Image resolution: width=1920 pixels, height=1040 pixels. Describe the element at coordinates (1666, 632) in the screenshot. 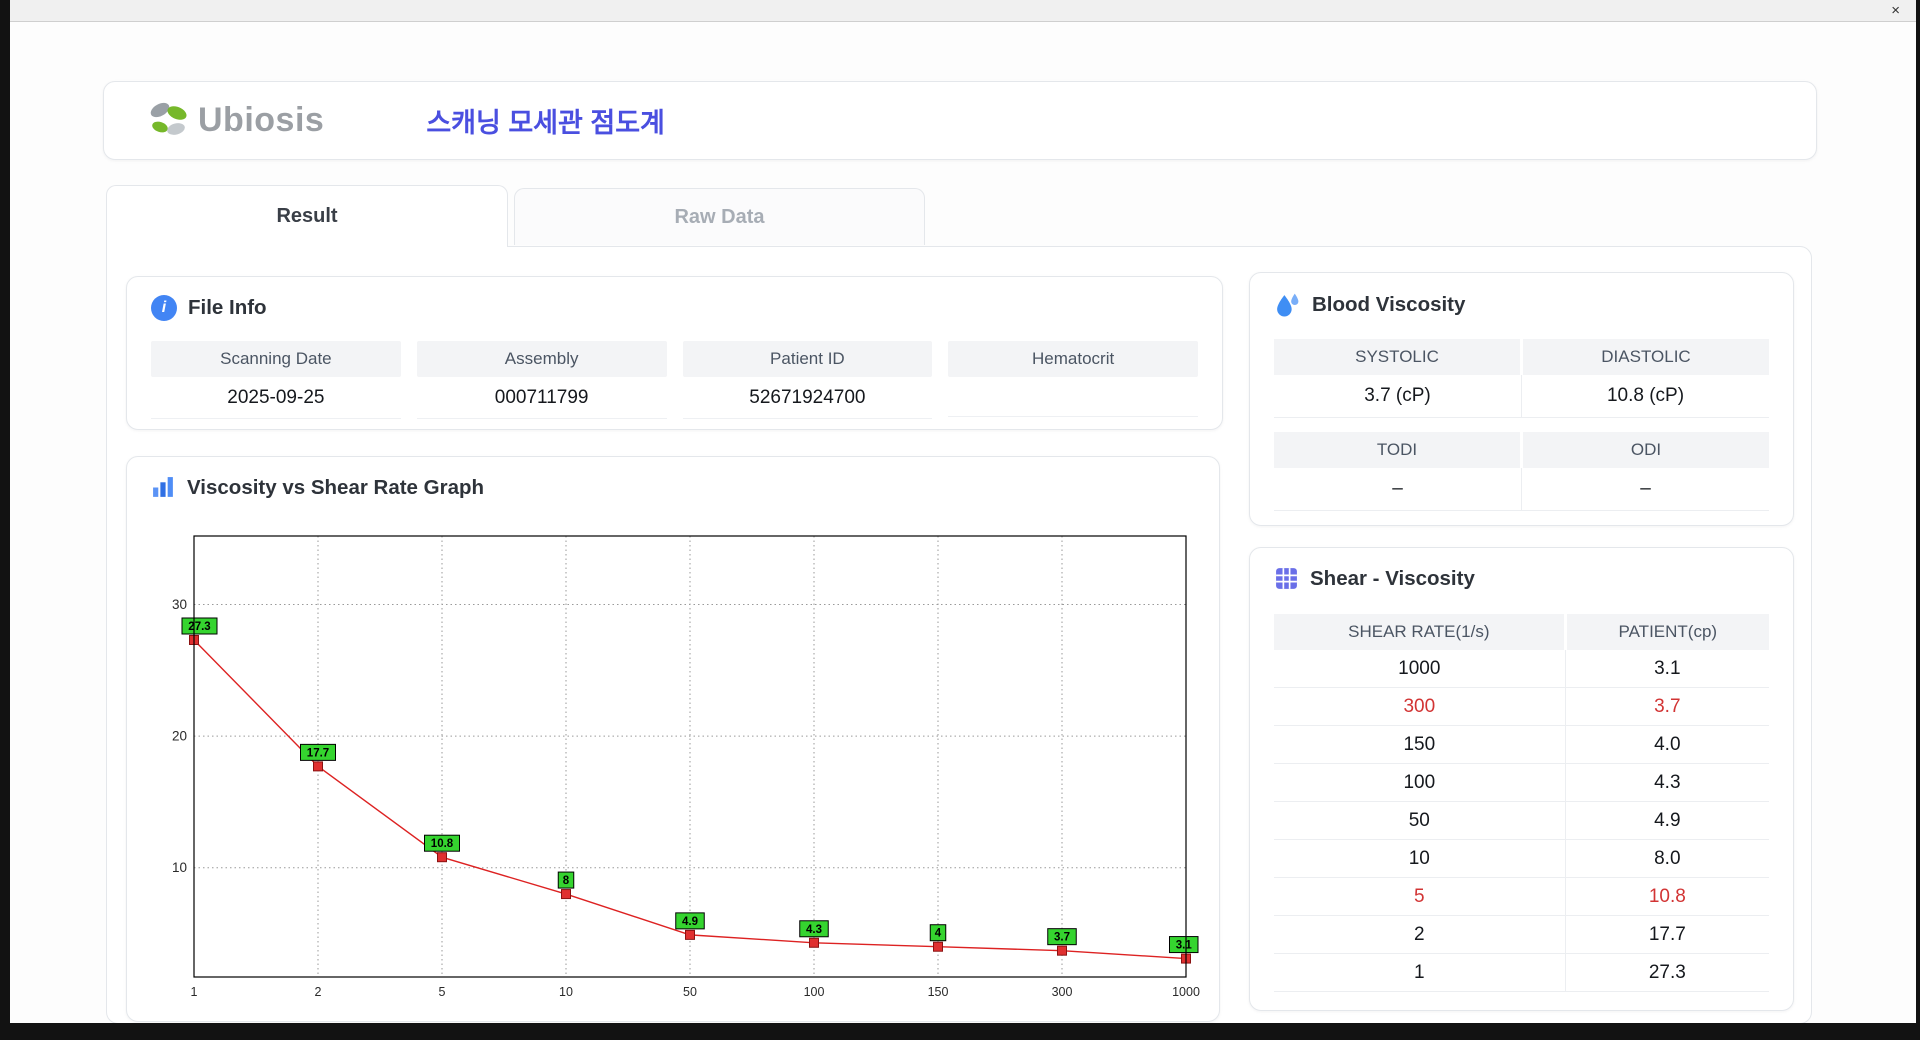

I see `patient-col-header: PATIENT(cp)` at that location.